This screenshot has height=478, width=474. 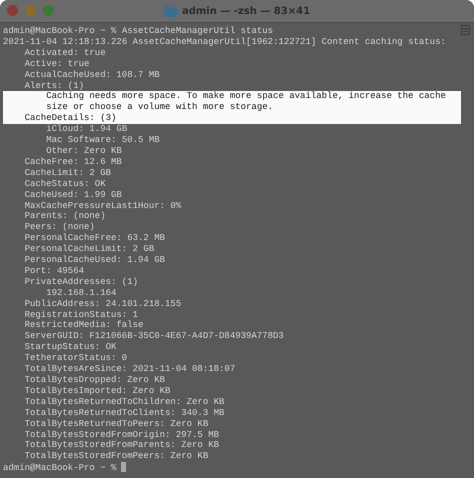 What do you see at coordinates (54, 85) in the screenshot?
I see `output-line: Alerts: (1)` at bounding box center [54, 85].